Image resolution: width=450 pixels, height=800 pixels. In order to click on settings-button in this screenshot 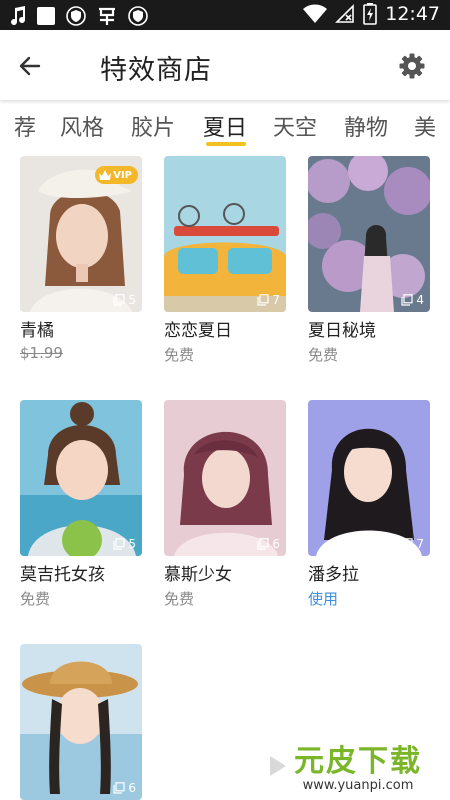, I will do `click(412, 66)`.